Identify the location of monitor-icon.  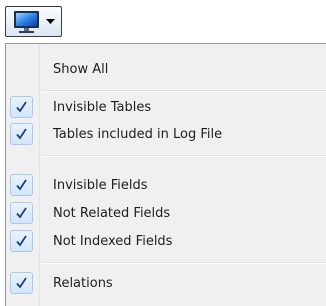
(26, 22).